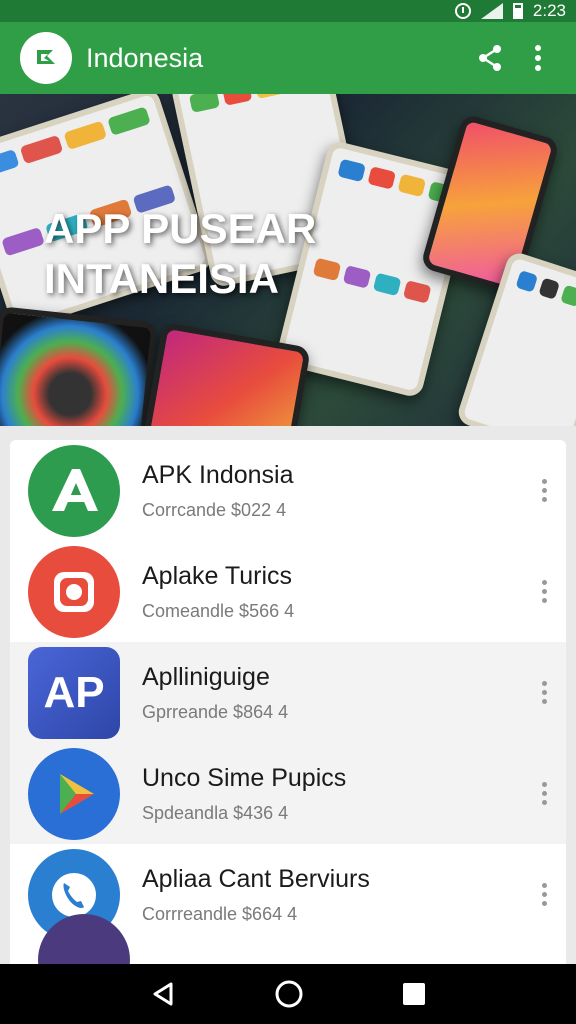 Image resolution: width=576 pixels, height=1024 pixels. Describe the element at coordinates (74, 591) in the screenshot. I see `camera-logo-icon` at that location.